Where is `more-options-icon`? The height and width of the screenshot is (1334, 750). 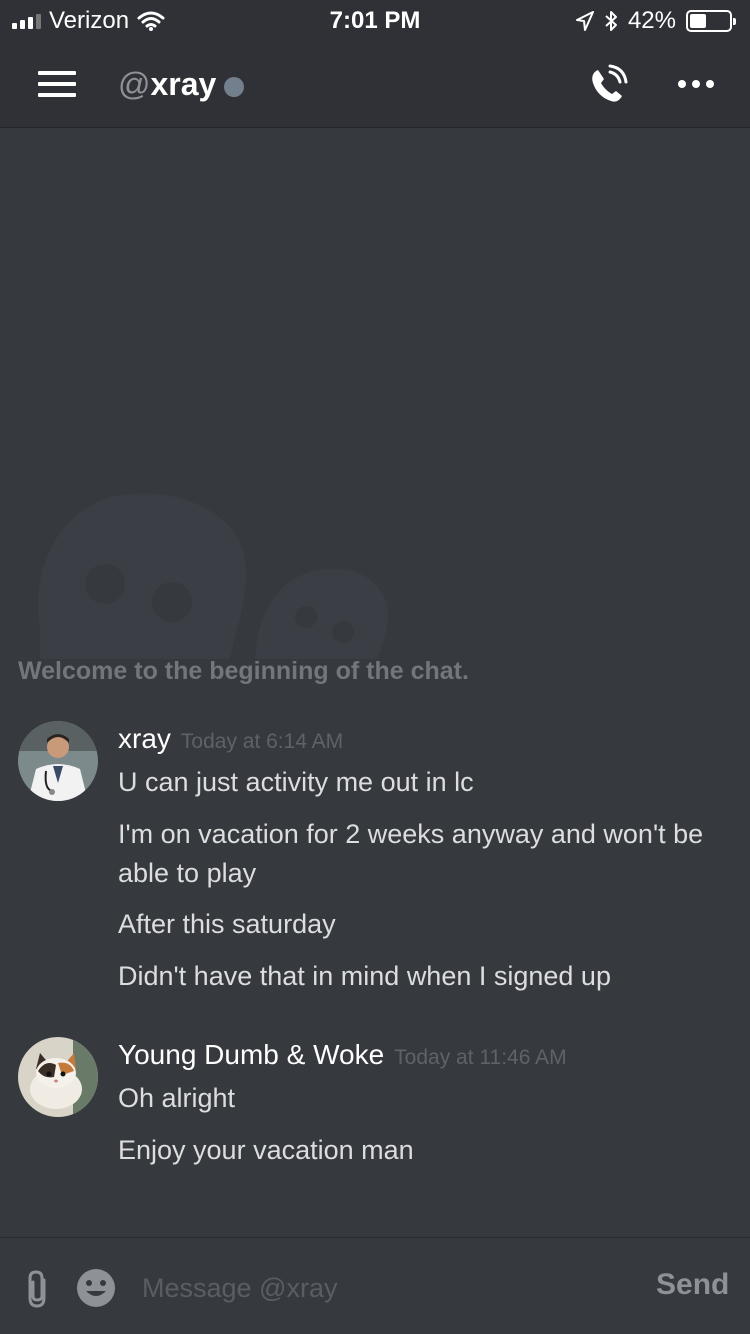 more-options-icon is located at coordinates (698, 84).